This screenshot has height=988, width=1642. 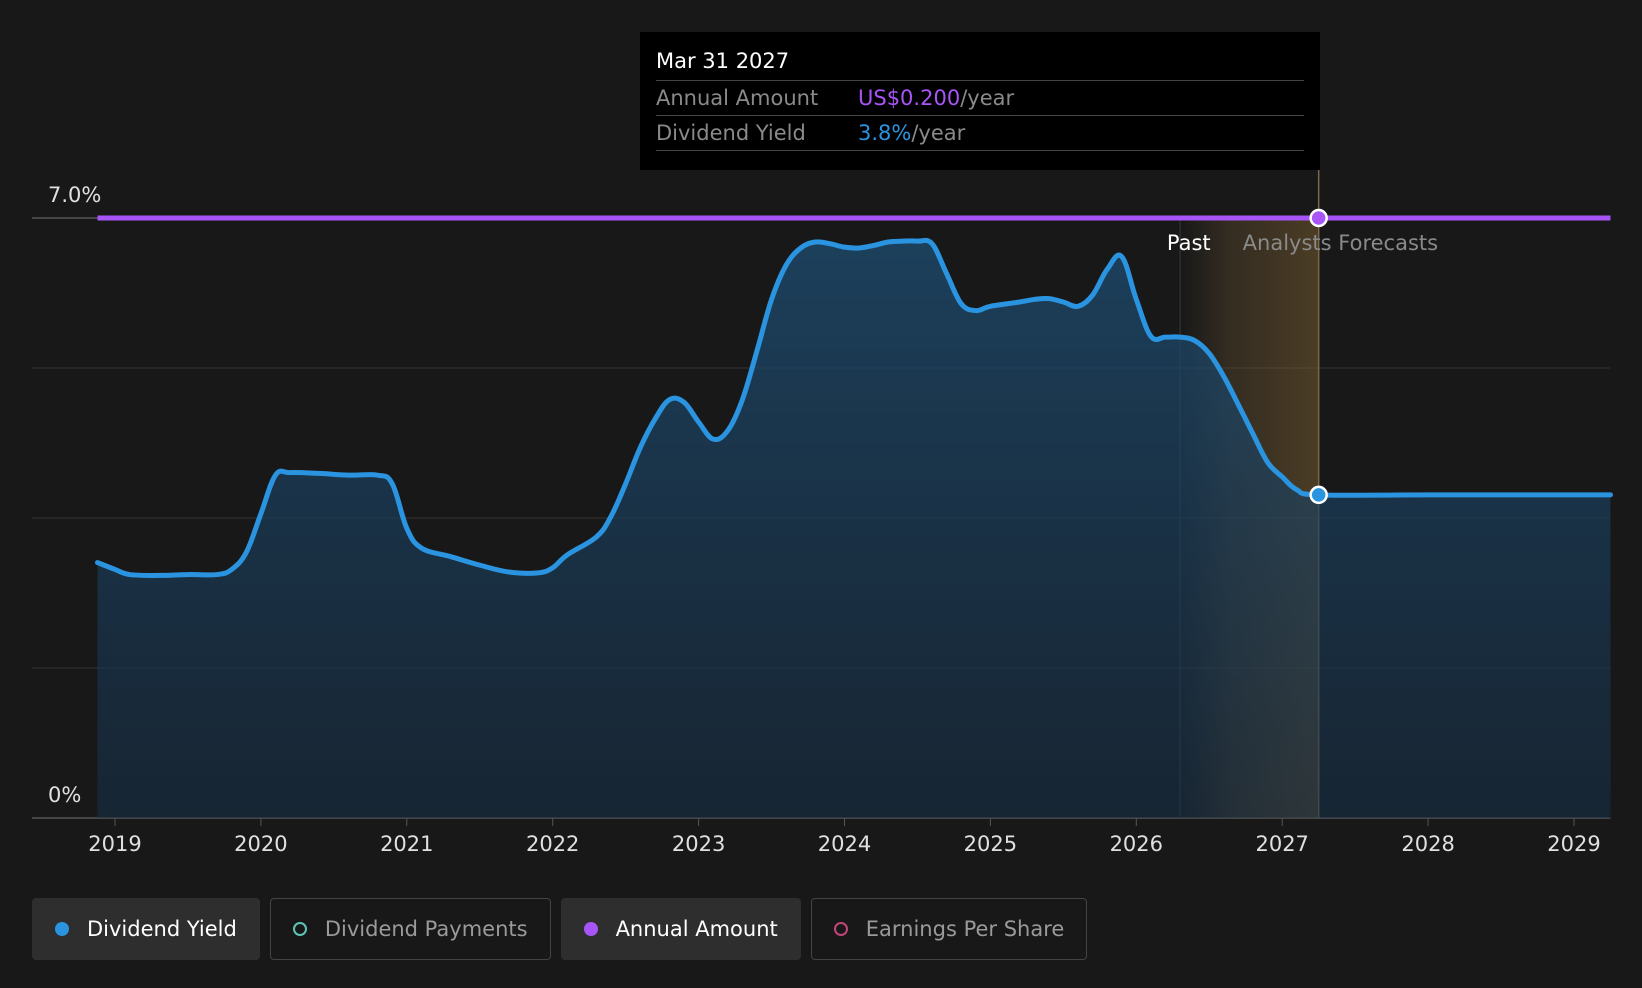 What do you see at coordinates (74, 195) in the screenshot?
I see `y-axis-top-label: 7.0%` at bounding box center [74, 195].